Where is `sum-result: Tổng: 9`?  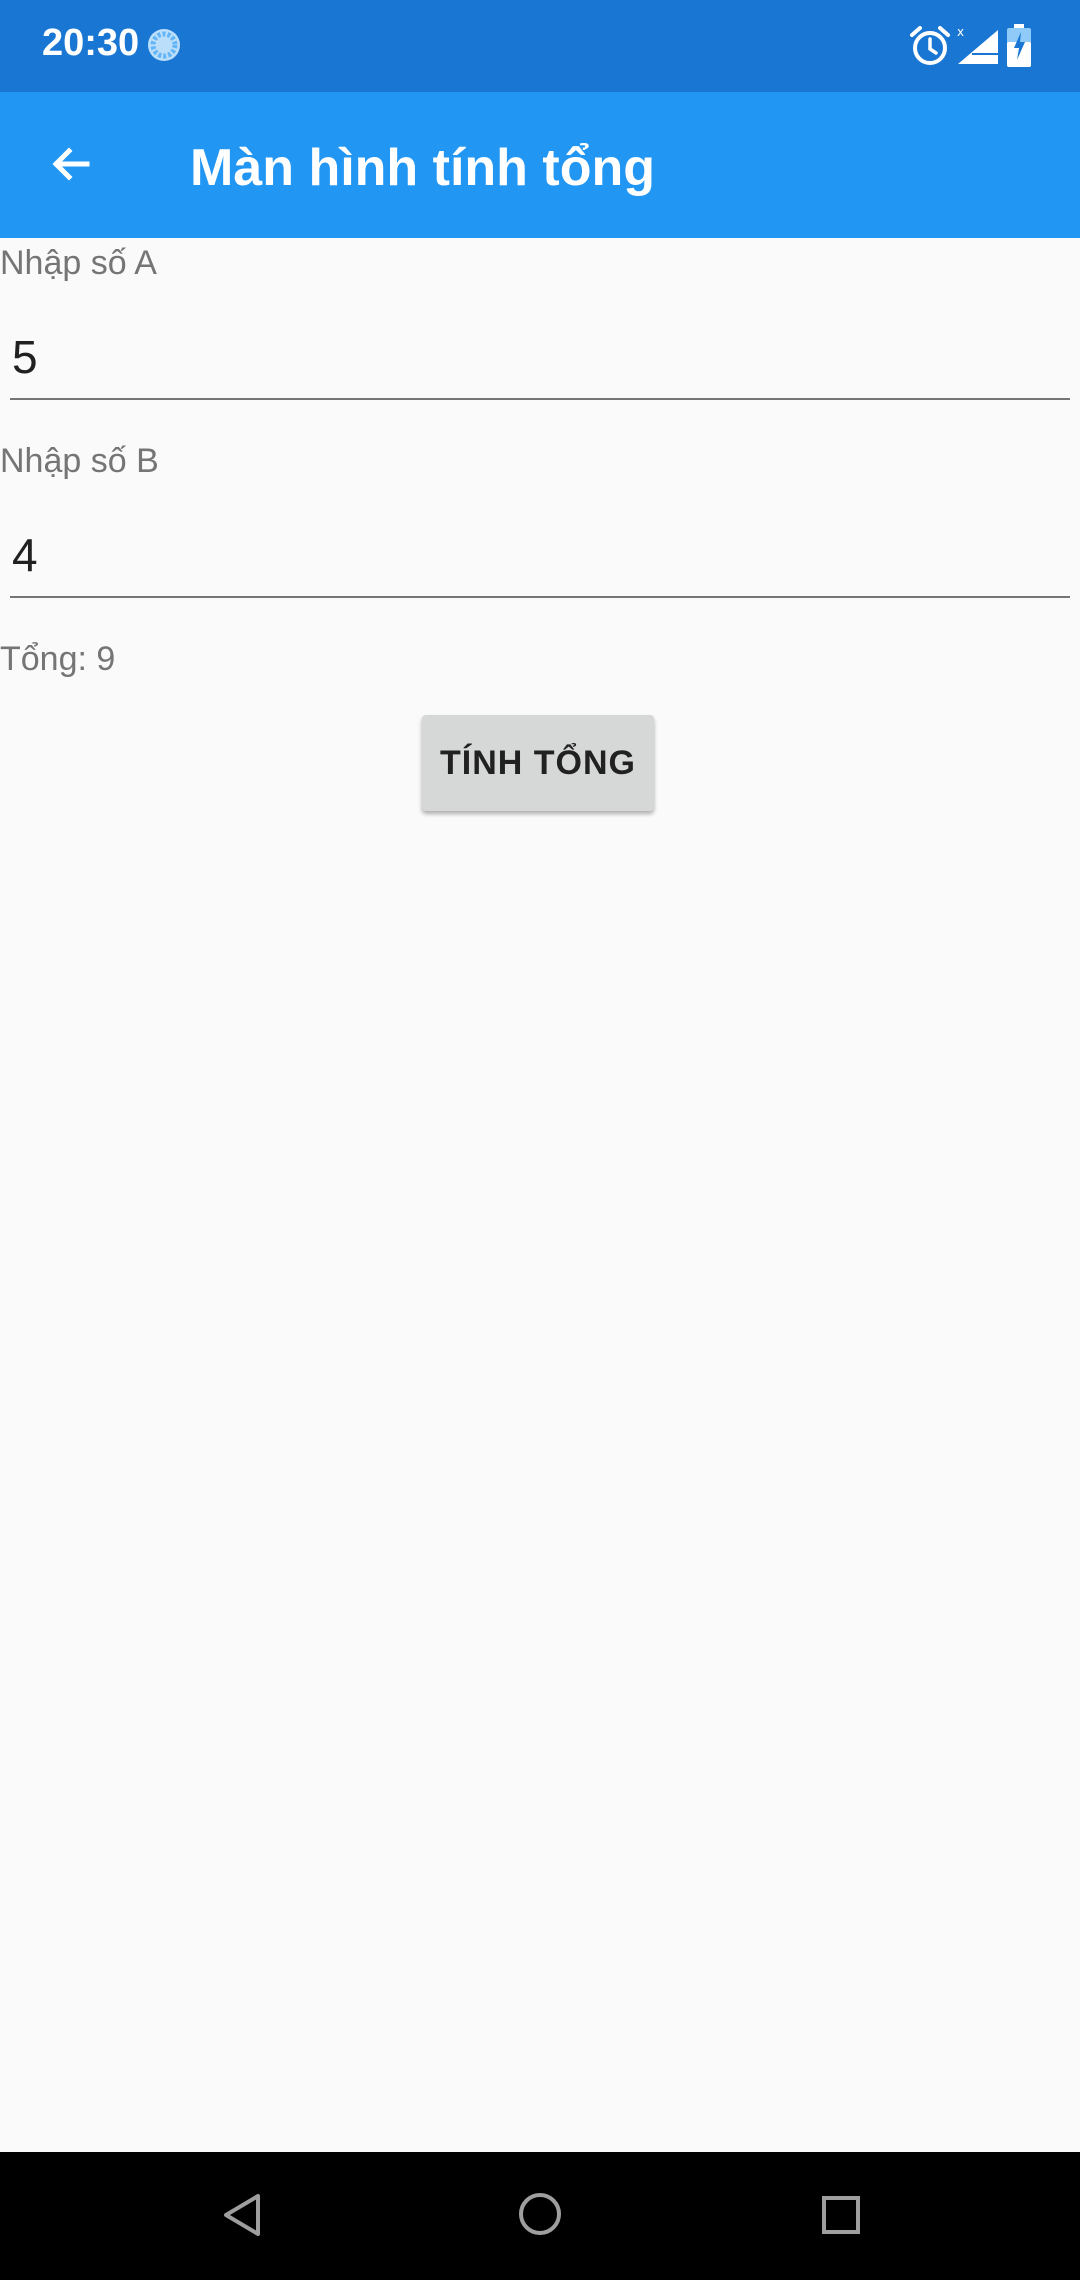
sum-result: Tổng: 9 is located at coordinates (58, 659).